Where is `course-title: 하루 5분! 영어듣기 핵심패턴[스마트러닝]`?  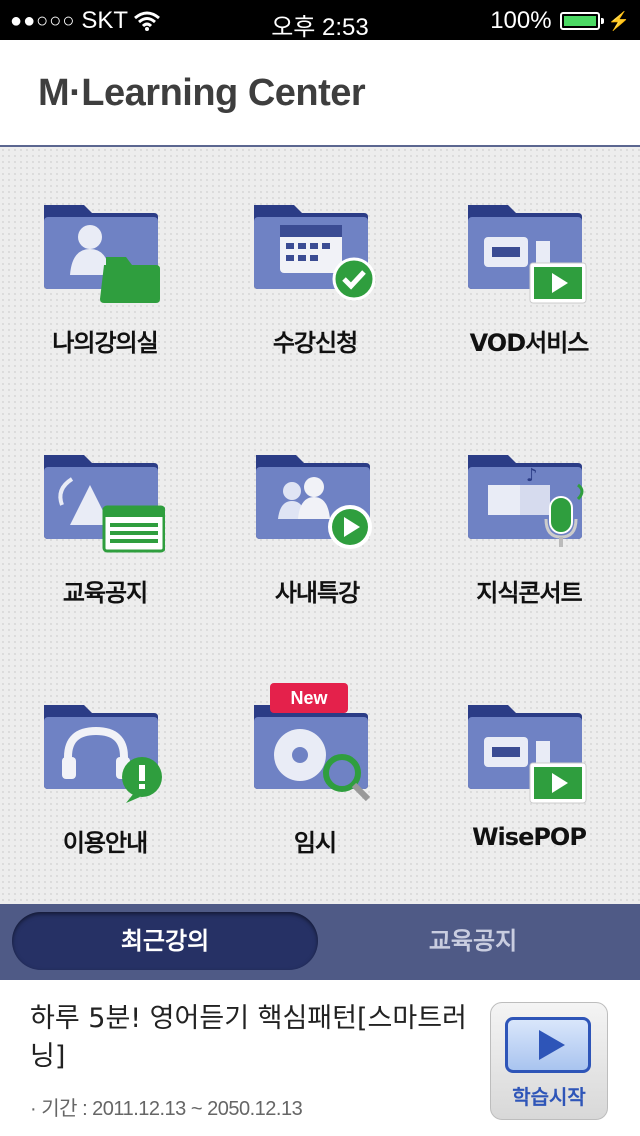 course-title: 하루 5분! 영어듣기 핵심패턴[스마트러닝] is located at coordinates (248, 1037).